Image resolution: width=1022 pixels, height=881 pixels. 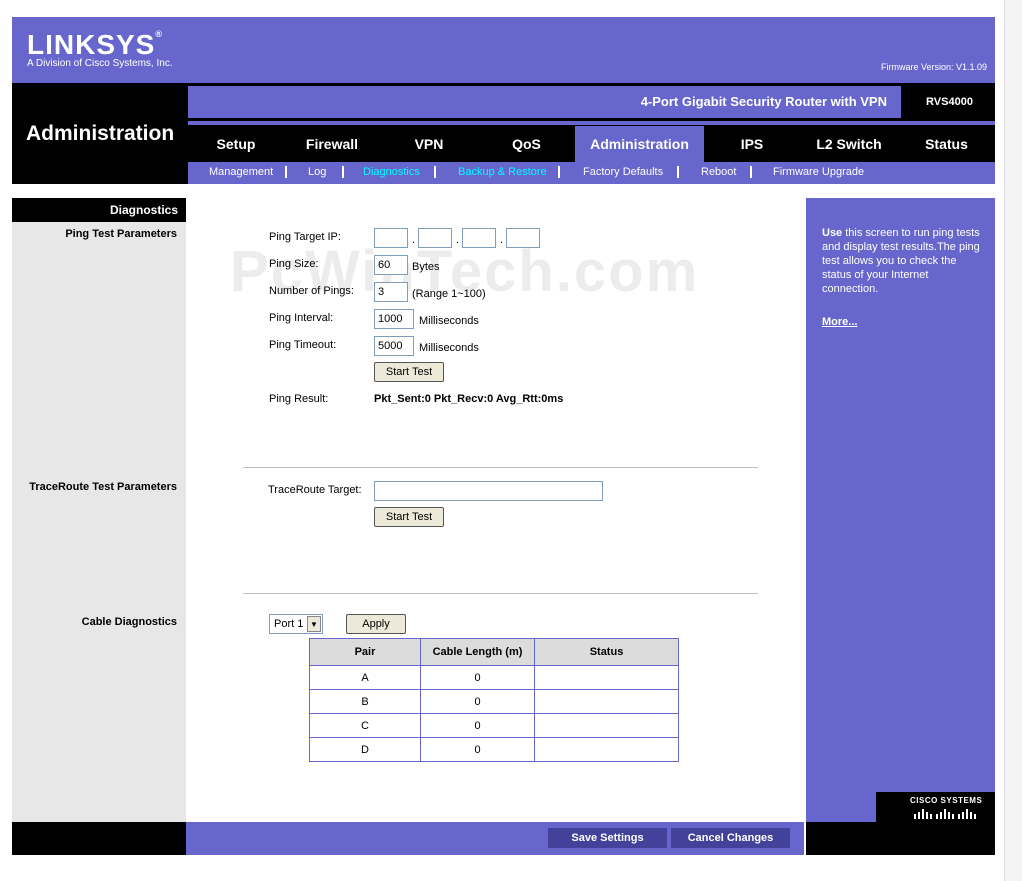 What do you see at coordinates (365, 749) in the screenshot?
I see `pair-cell: D` at bounding box center [365, 749].